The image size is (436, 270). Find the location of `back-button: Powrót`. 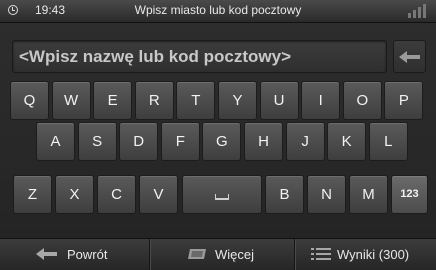

back-button: Powrót is located at coordinates (75, 254).